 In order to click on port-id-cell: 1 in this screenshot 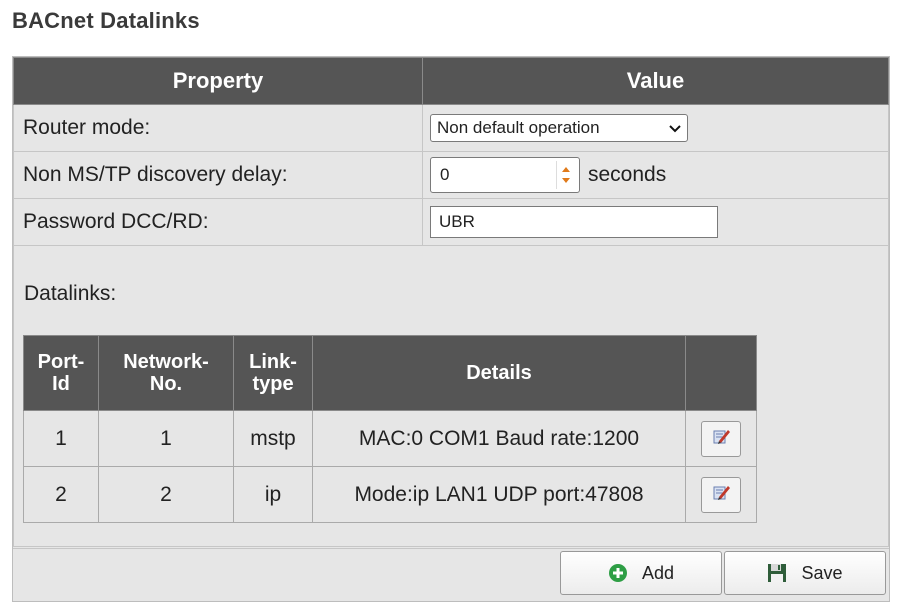, I will do `click(61, 438)`.